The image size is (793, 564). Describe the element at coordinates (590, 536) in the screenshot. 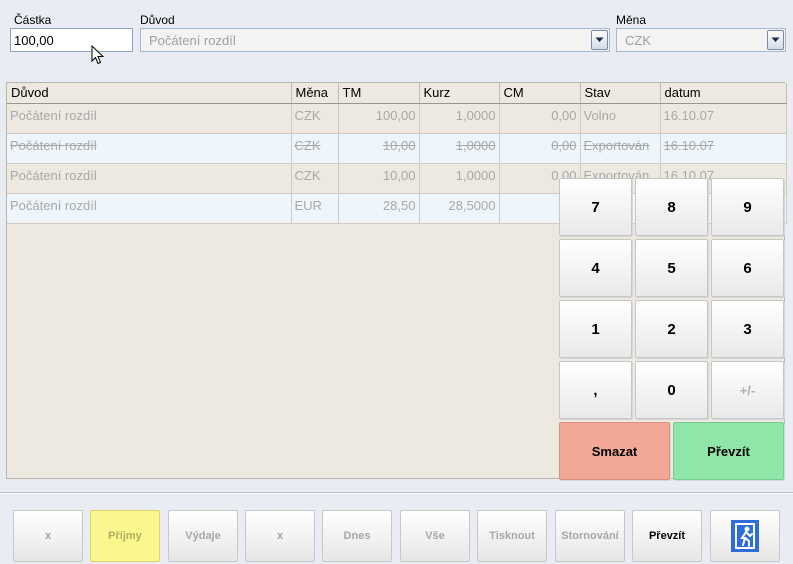

I see `cancel-transaction-button: Stornování` at that location.